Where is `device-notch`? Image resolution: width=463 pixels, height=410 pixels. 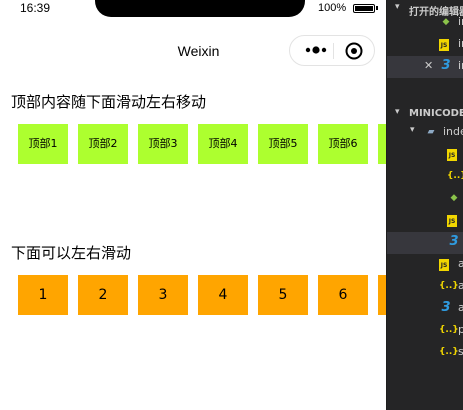
device-notch is located at coordinates (200, 8).